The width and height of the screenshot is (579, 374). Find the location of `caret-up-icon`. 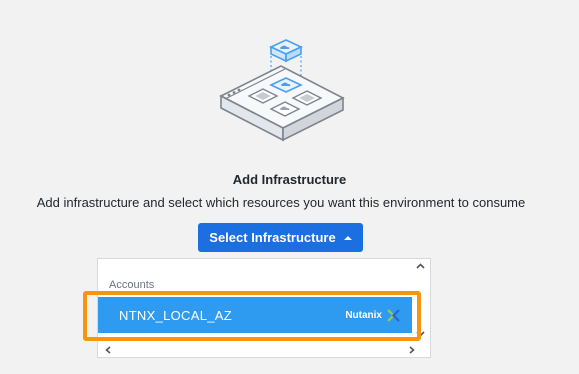

caret-up-icon is located at coordinates (347, 237).